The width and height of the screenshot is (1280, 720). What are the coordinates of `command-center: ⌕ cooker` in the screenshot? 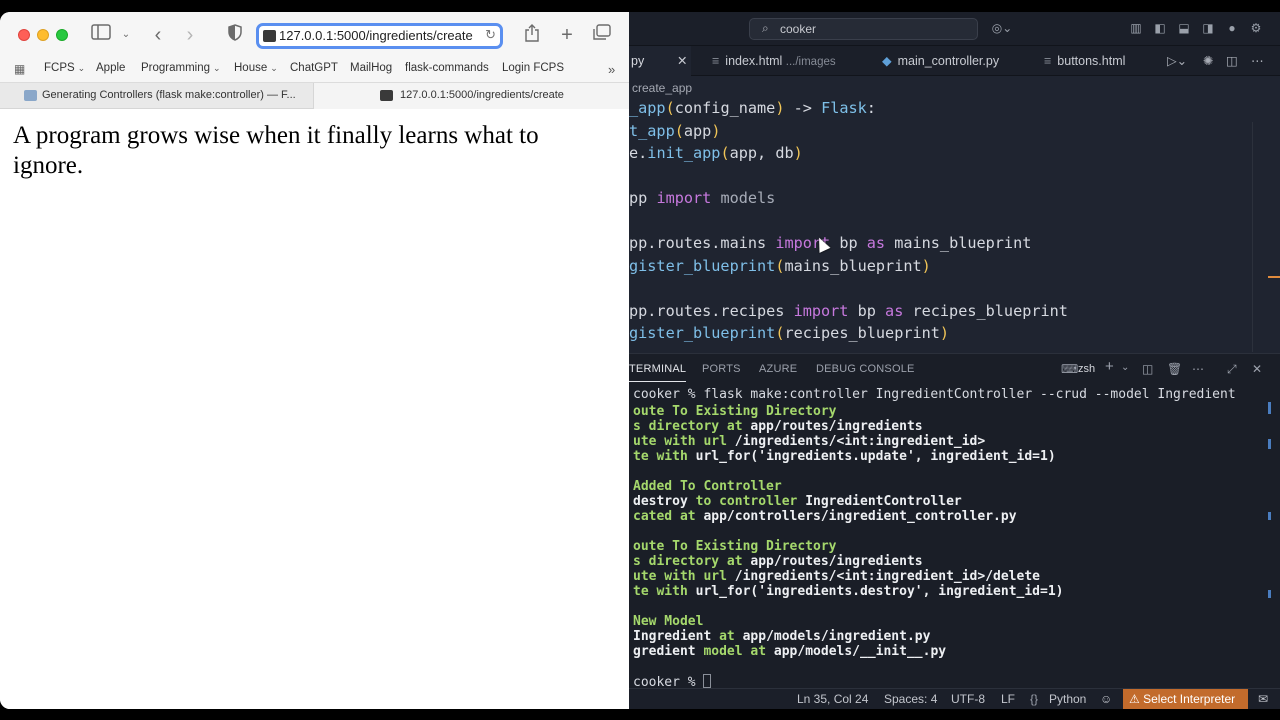 It's located at (863, 29).